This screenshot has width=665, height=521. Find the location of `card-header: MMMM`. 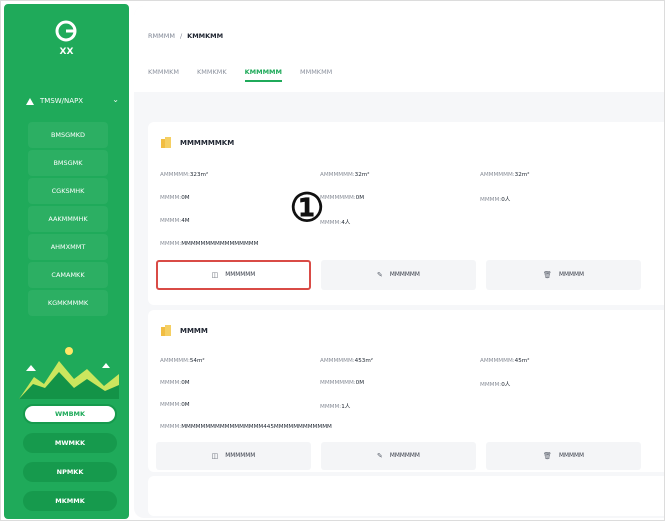

card-header: MMMM is located at coordinates (184, 331).